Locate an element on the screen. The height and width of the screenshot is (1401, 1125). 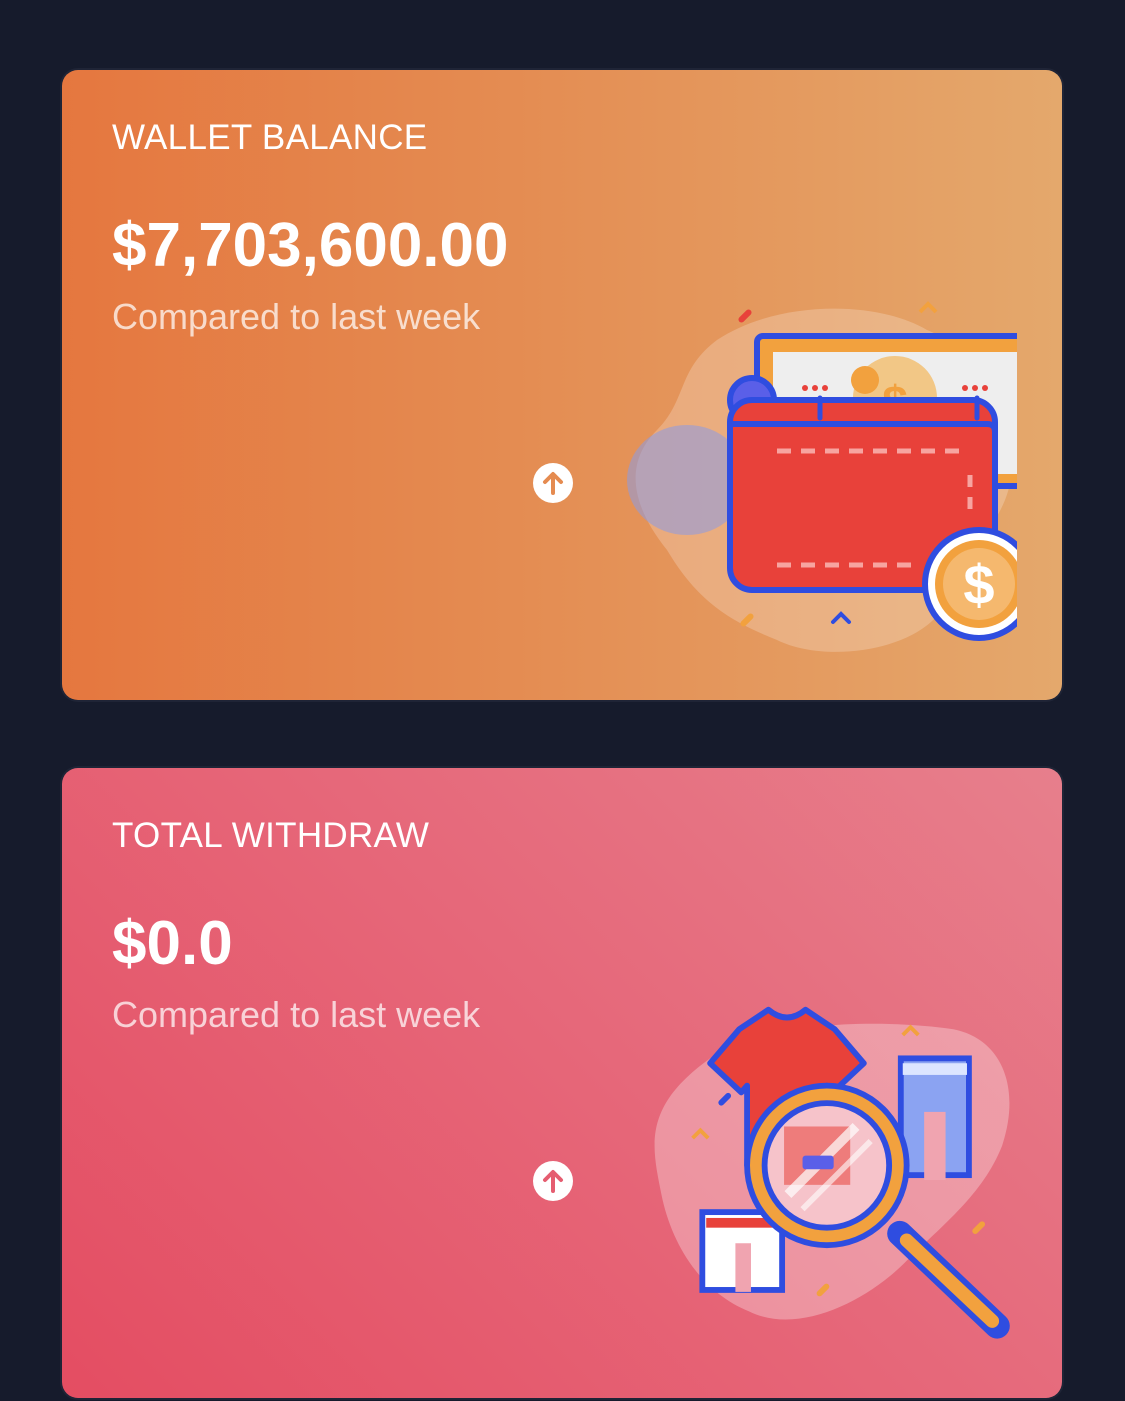
search-clothes-illustration is located at coordinates (832, 1172).